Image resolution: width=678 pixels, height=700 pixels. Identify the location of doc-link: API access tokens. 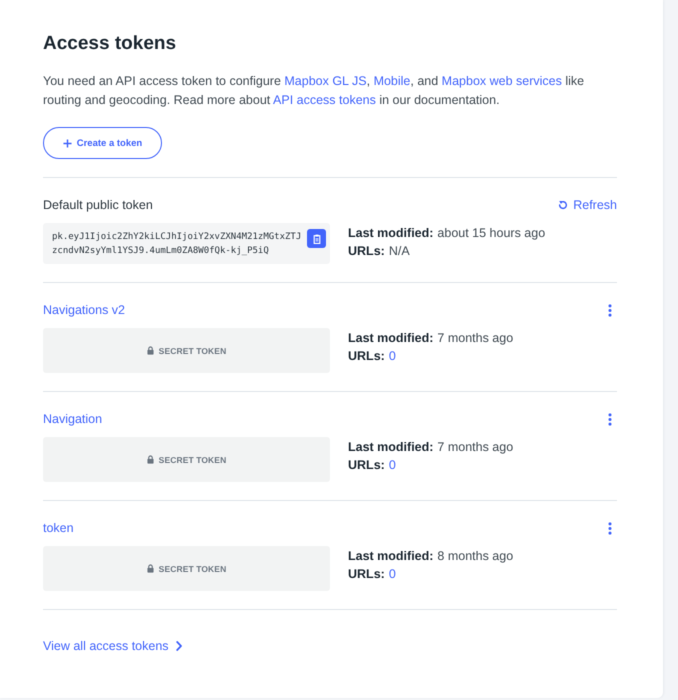
(324, 100).